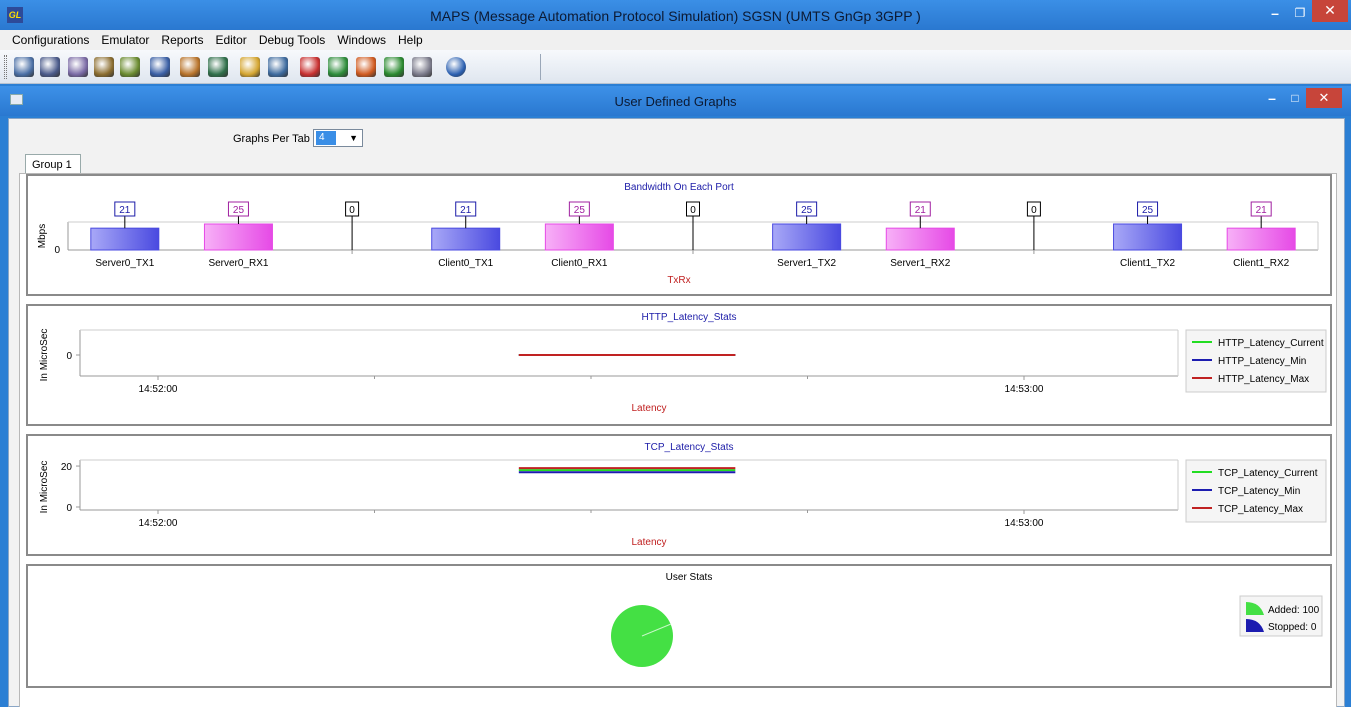 The height and width of the screenshot is (707, 1351). What do you see at coordinates (678, 280) in the screenshot?
I see `x-axis-label: TxRx` at bounding box center [678, 280].